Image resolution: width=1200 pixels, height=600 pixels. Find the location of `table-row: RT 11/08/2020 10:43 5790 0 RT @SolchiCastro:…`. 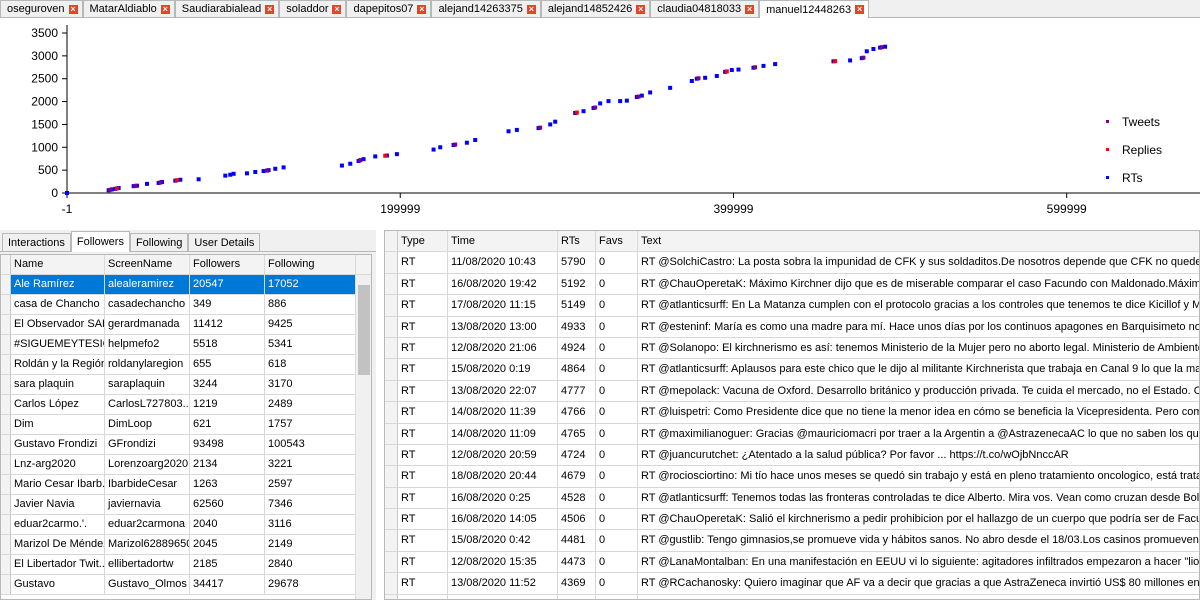

table-row: RT 11/08/2020 10:43 5790 0 RT @SolchiCastro:… is located at coordinates (792, 263).